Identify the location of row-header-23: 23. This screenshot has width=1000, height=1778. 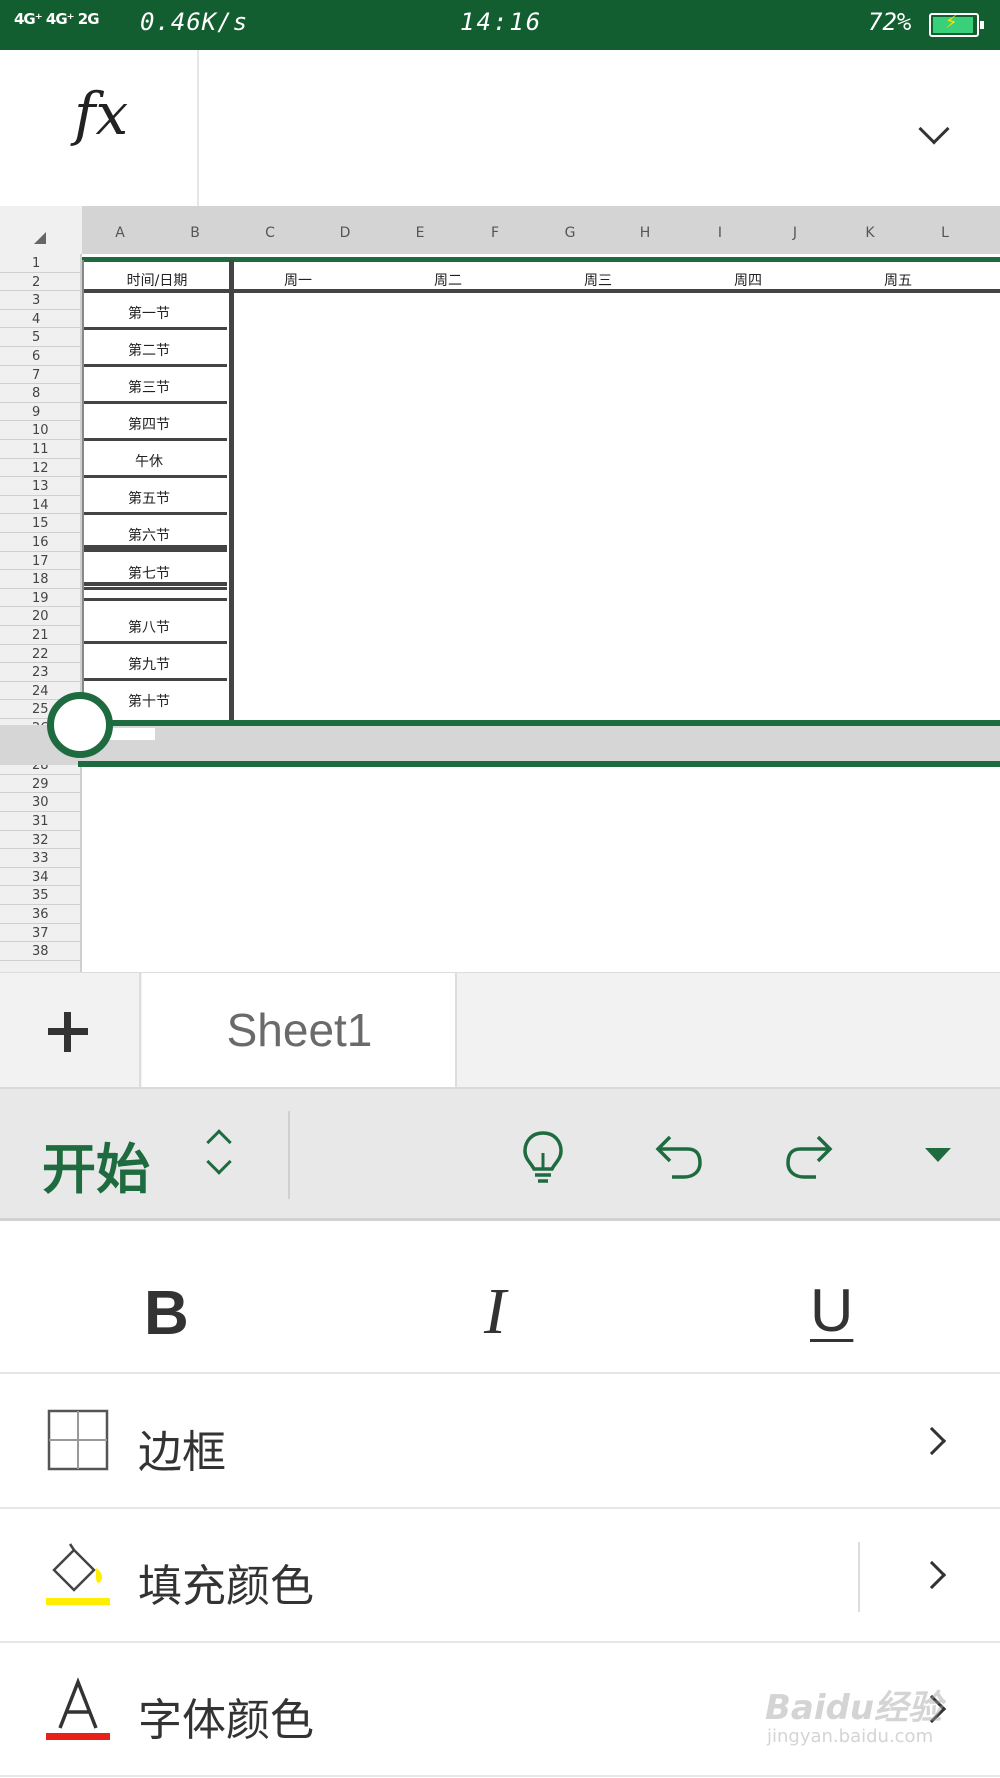
(40, 672).